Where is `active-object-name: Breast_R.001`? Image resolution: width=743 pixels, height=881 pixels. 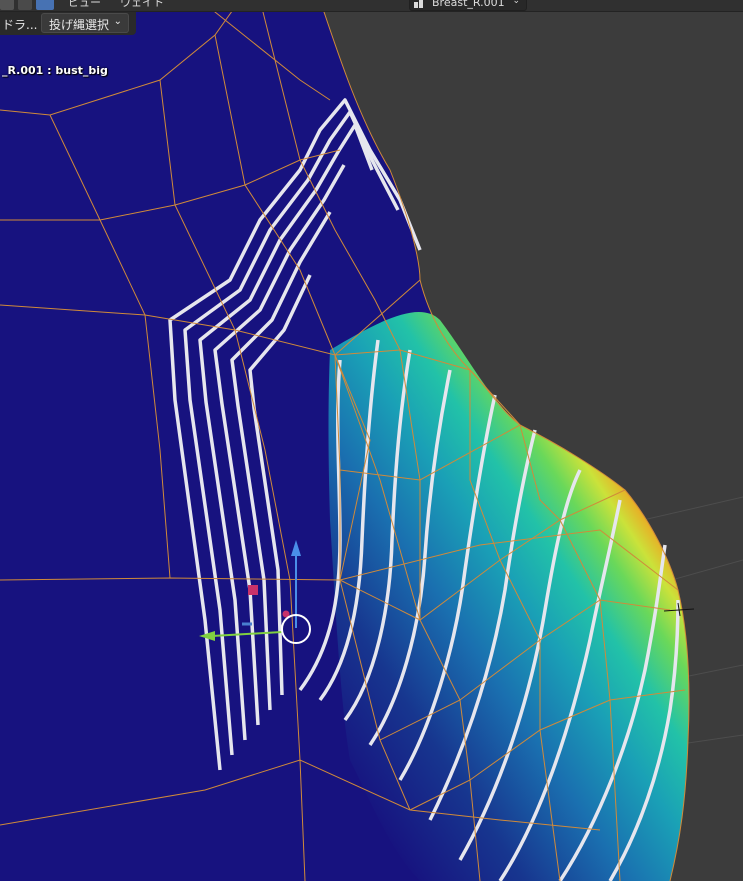 active-object-name: Breast_R.001 is located at coordinates (468, 4).